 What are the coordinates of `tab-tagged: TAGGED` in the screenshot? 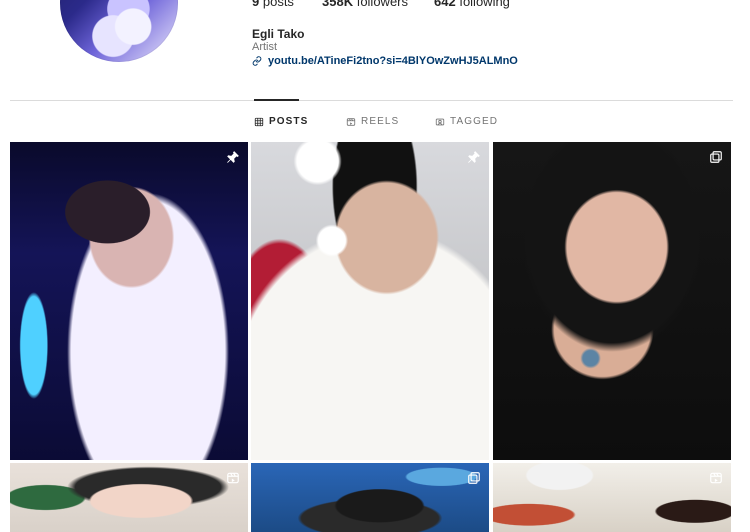 It's located at (466, 121).